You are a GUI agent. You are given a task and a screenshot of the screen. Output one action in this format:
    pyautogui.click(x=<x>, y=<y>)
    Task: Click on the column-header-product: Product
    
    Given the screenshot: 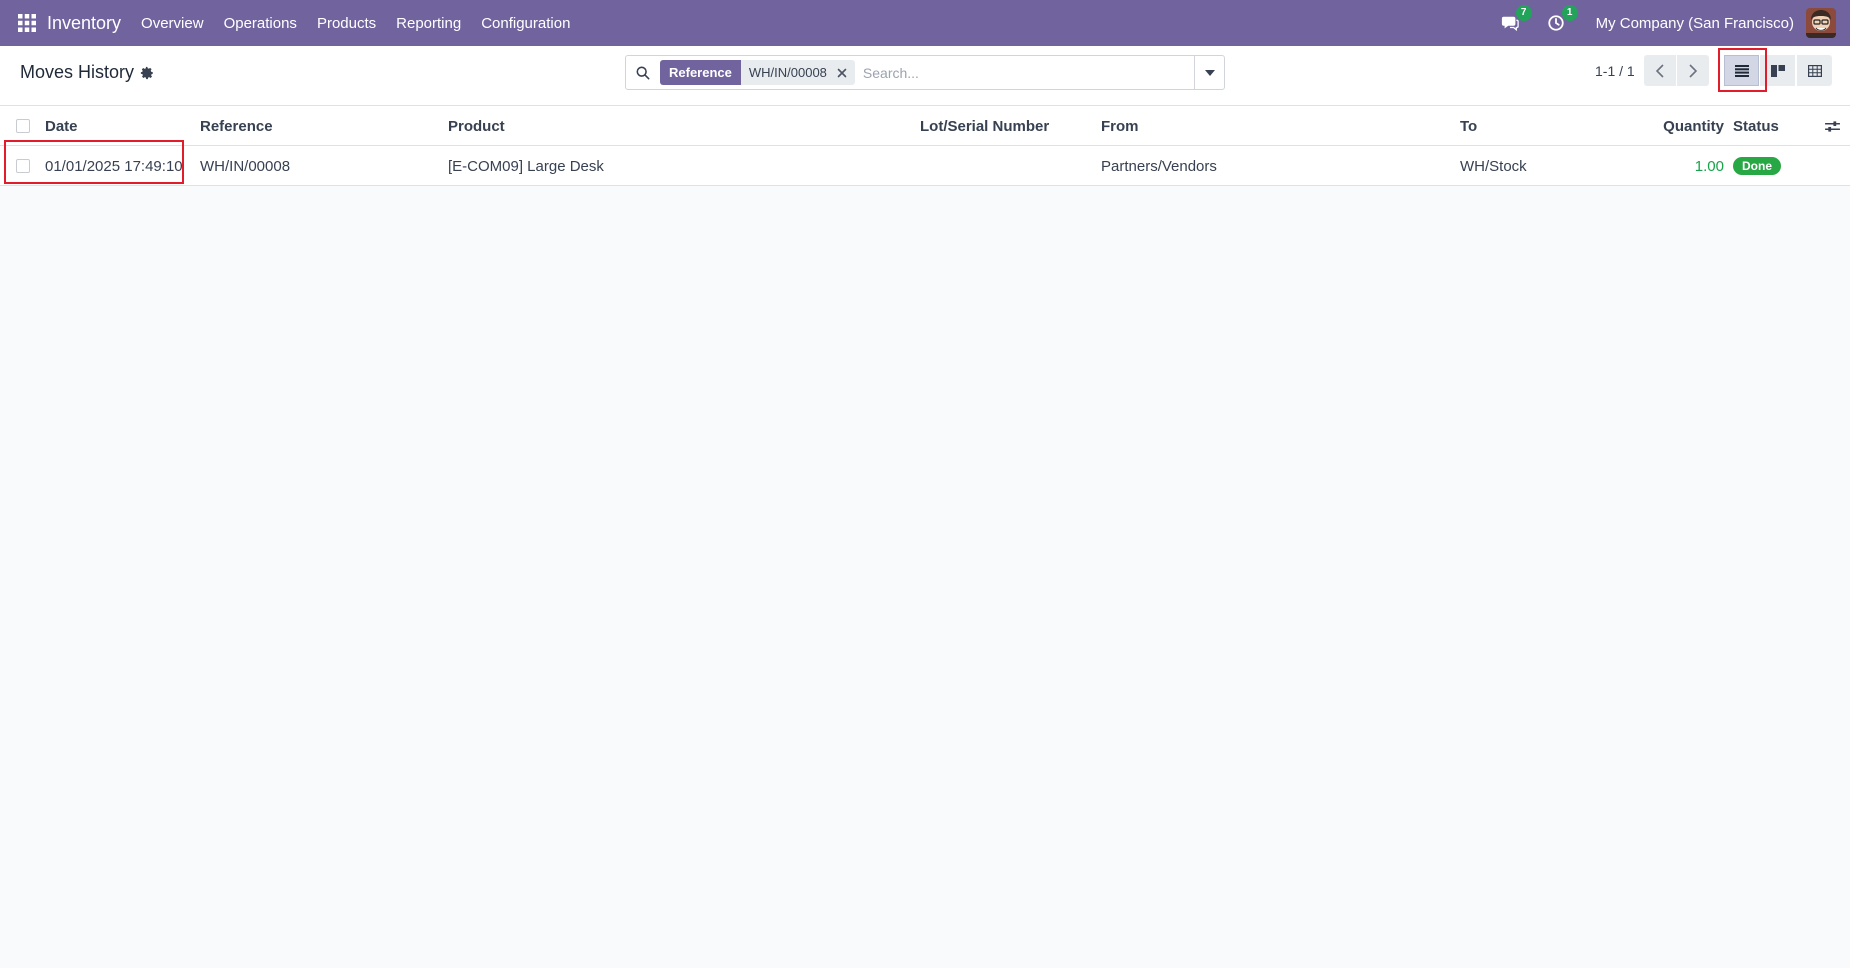 What is the action you would take?
    pyautogui.click(x=476, y=126)
    